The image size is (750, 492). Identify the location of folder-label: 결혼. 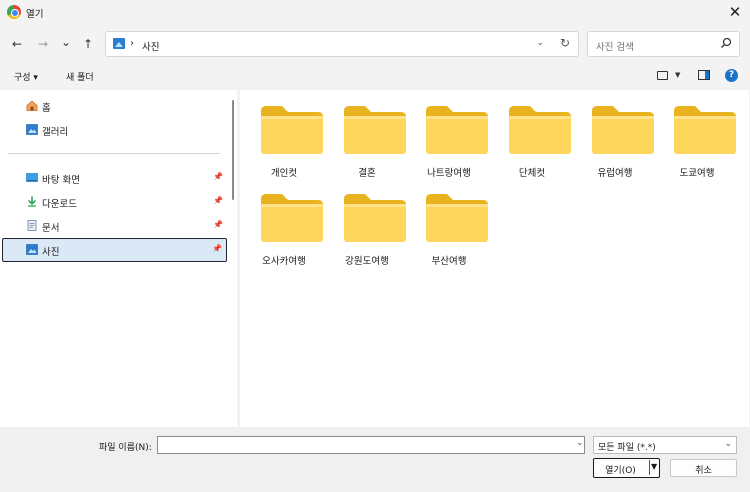
(367, 173).